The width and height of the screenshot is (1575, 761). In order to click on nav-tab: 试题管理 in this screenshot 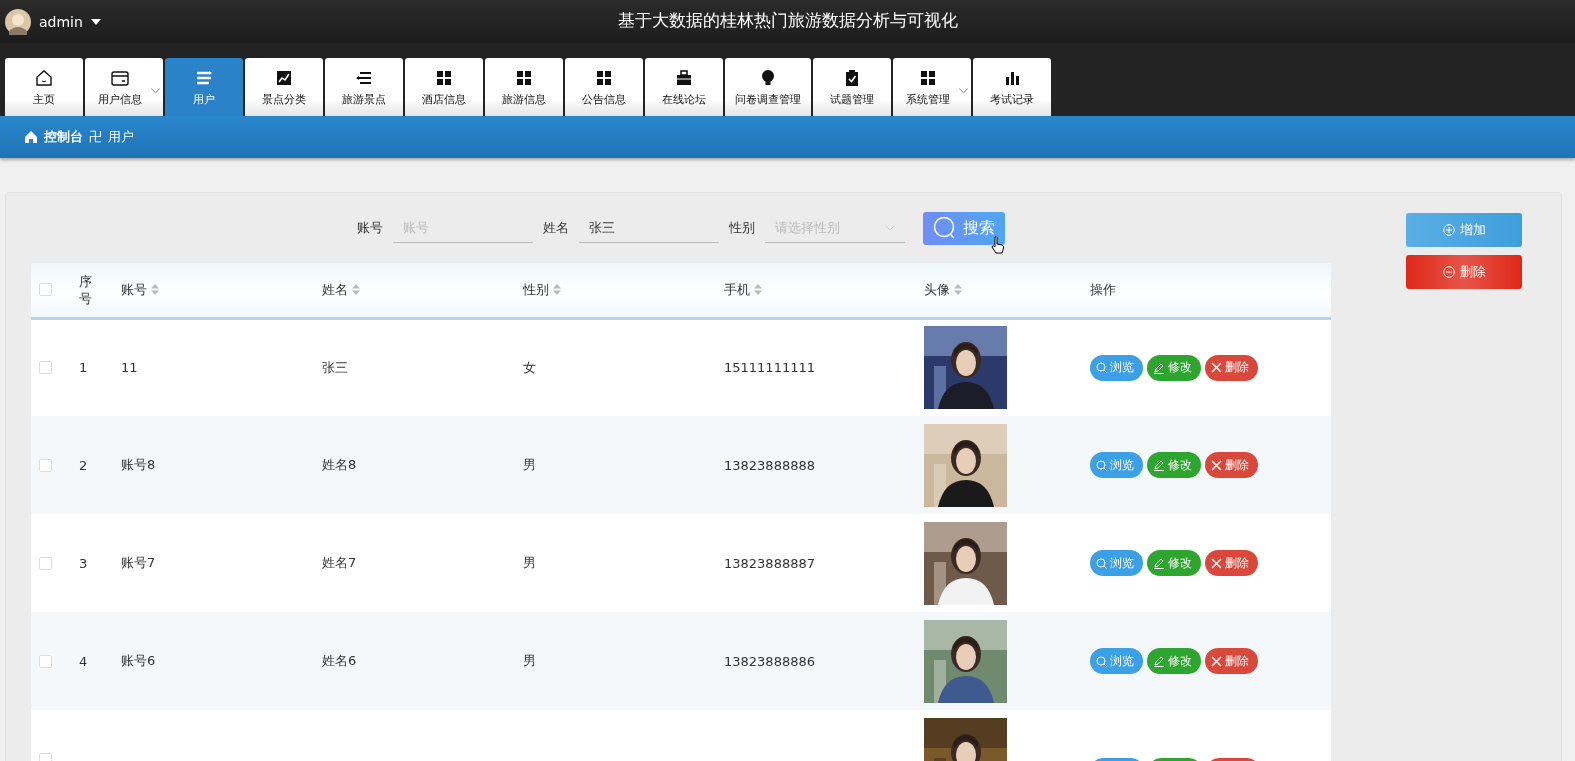, I will do `click(852, 87)`.